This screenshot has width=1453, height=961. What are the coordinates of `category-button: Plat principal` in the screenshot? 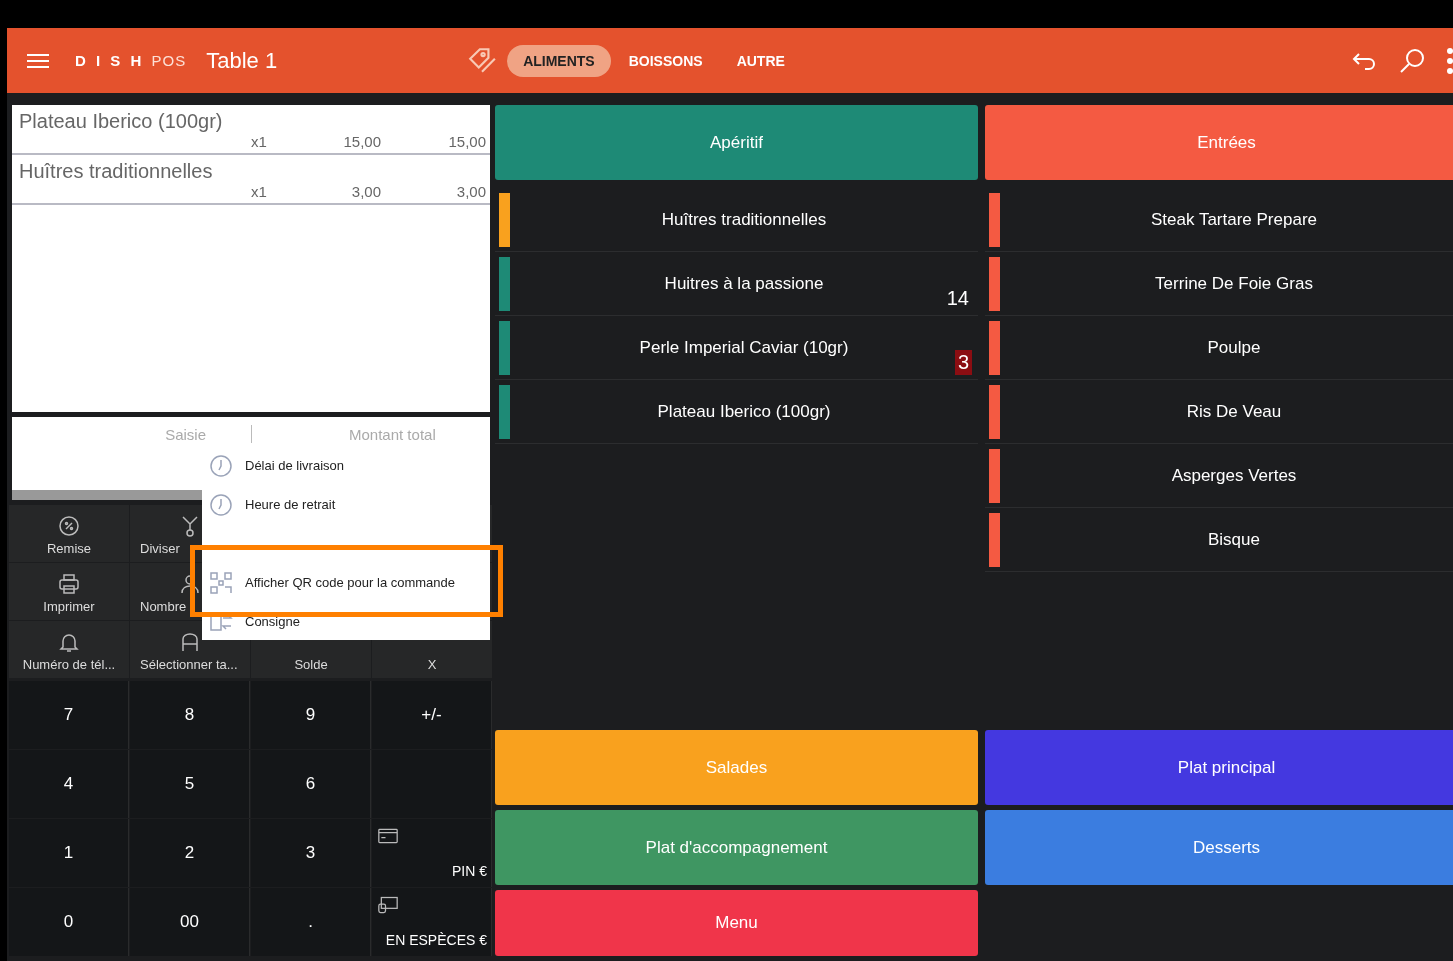 It's located at (1219, 767).